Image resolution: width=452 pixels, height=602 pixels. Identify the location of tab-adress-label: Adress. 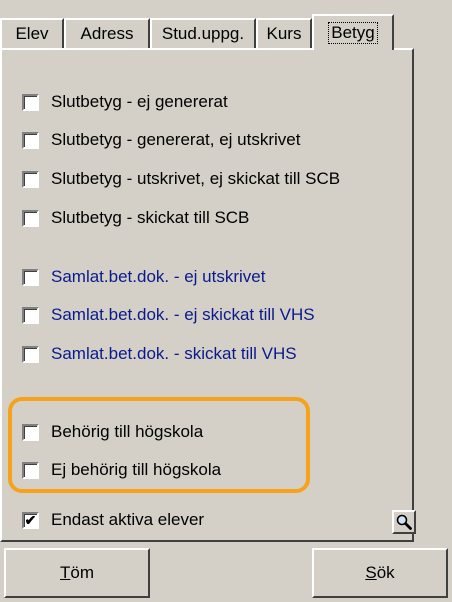
(107, 33).